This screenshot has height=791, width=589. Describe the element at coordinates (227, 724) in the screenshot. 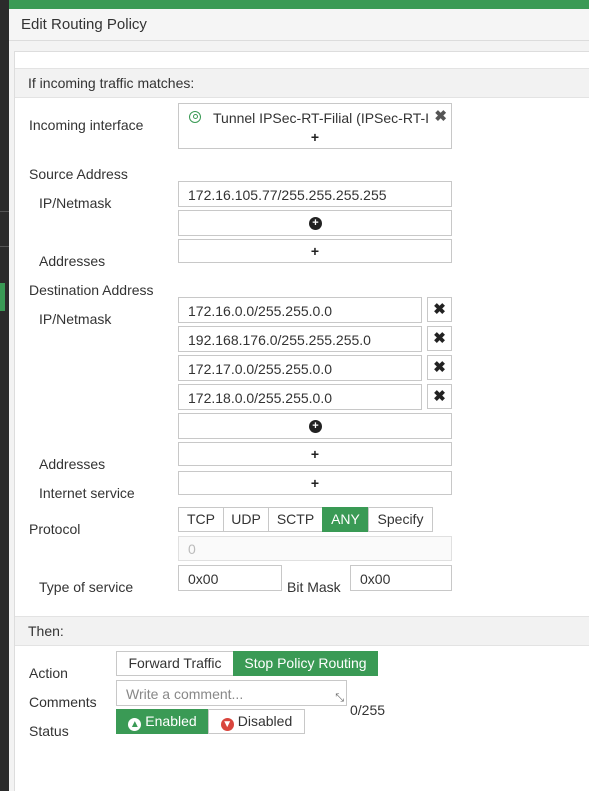

I see `arrow-down-circle-icon: ▼` at that location.